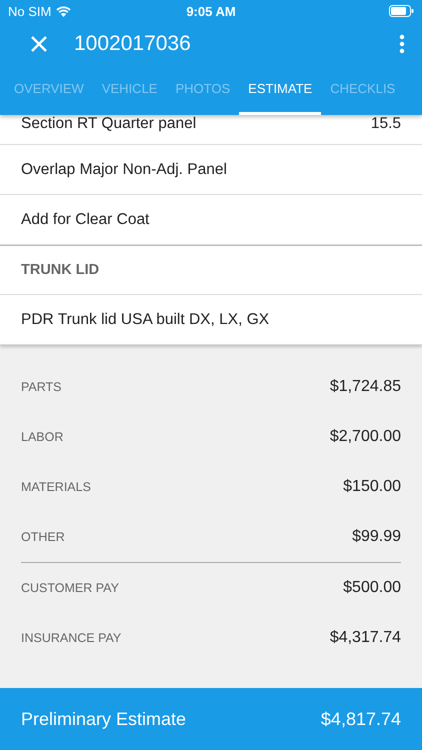 The image size is (422, 750). Describe the element at coordinates (56, 487) in the screenshot. I see `total-label: MATERIALS` at that location.